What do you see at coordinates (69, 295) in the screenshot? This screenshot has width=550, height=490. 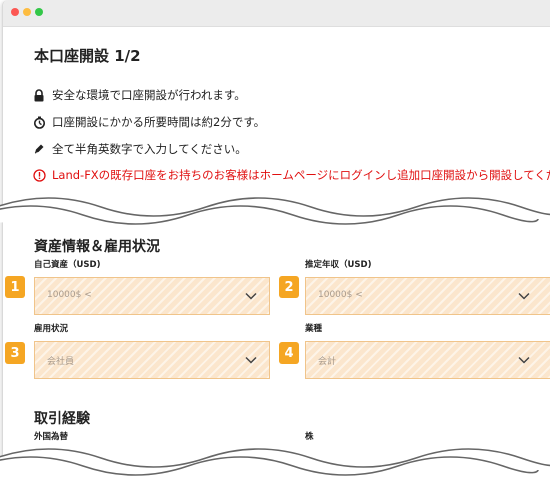 I see `own-assets-value: 10000$ <` at bounding box center [69, 295].